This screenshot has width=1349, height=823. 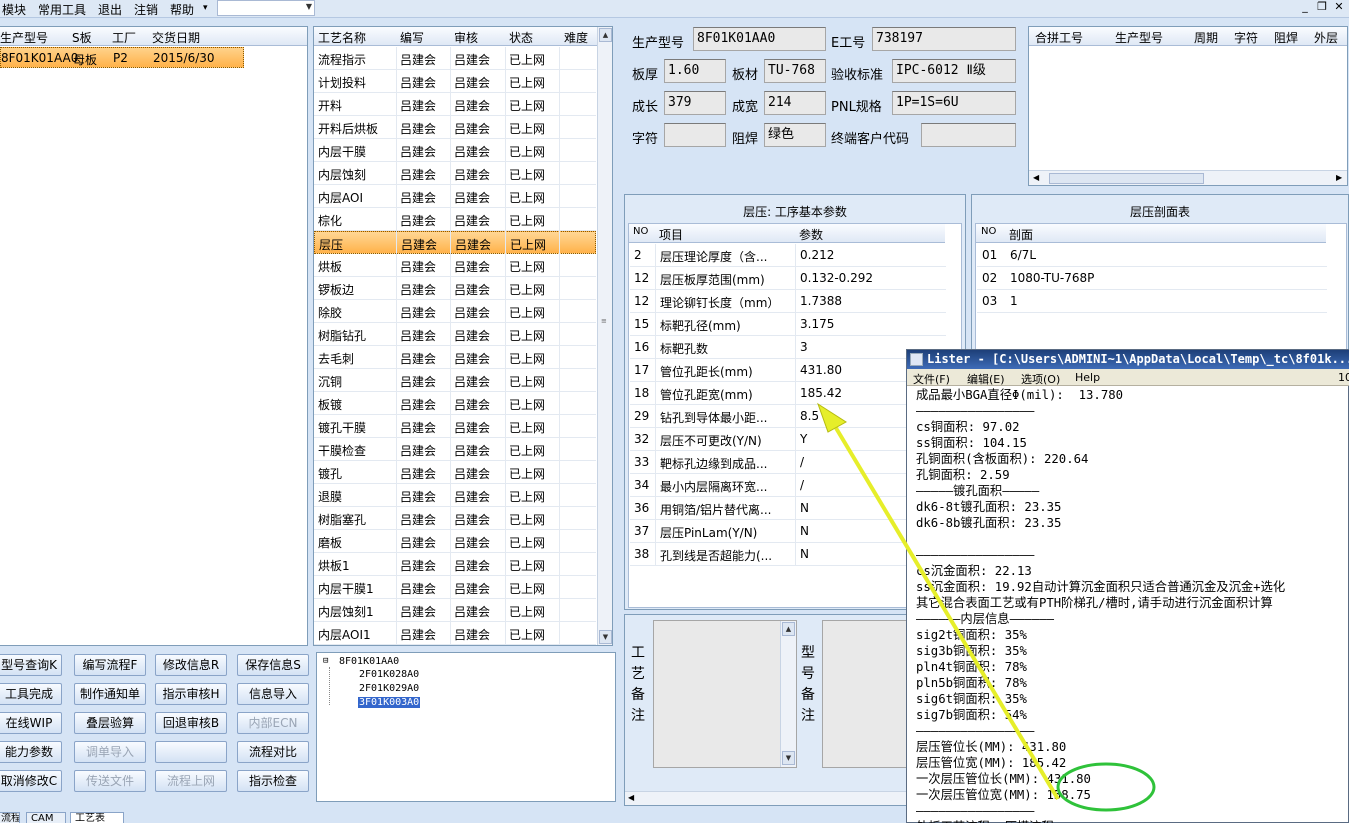 I want to click on annotation-arrow-head, so click(x=832, y=417).